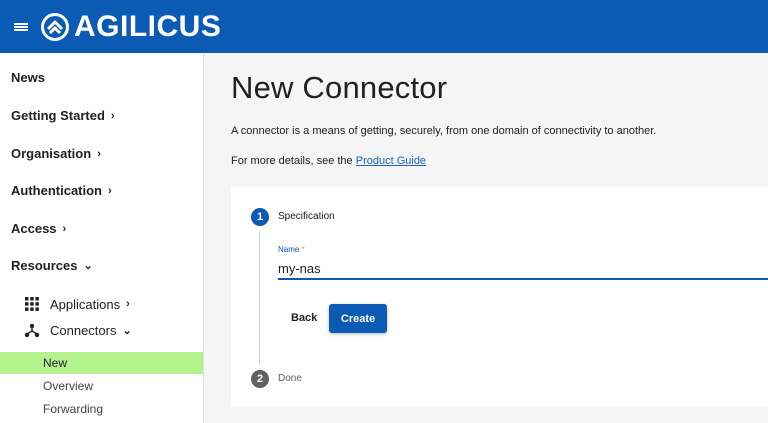  I want to click on sidebar-item-label: Overview, so click(68, 386).